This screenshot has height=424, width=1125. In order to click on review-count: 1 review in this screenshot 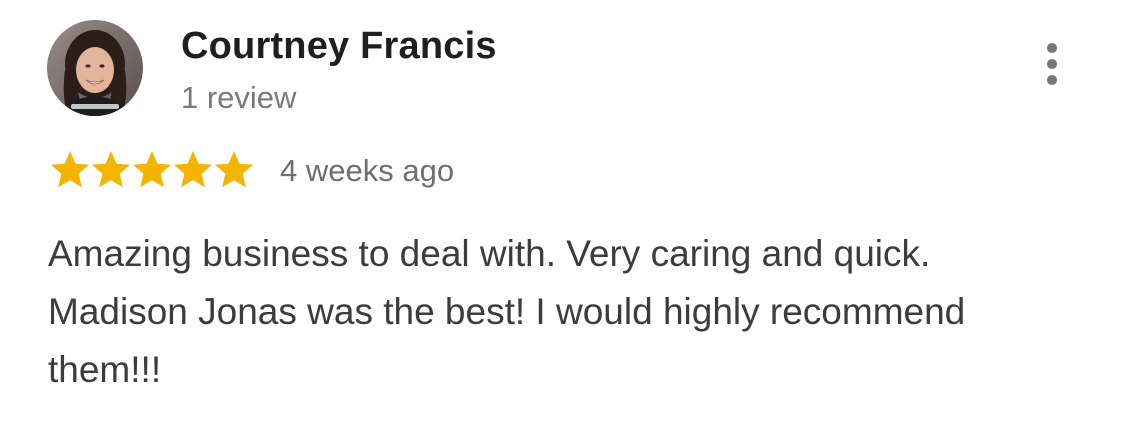, I will do `click(238, 98)`.